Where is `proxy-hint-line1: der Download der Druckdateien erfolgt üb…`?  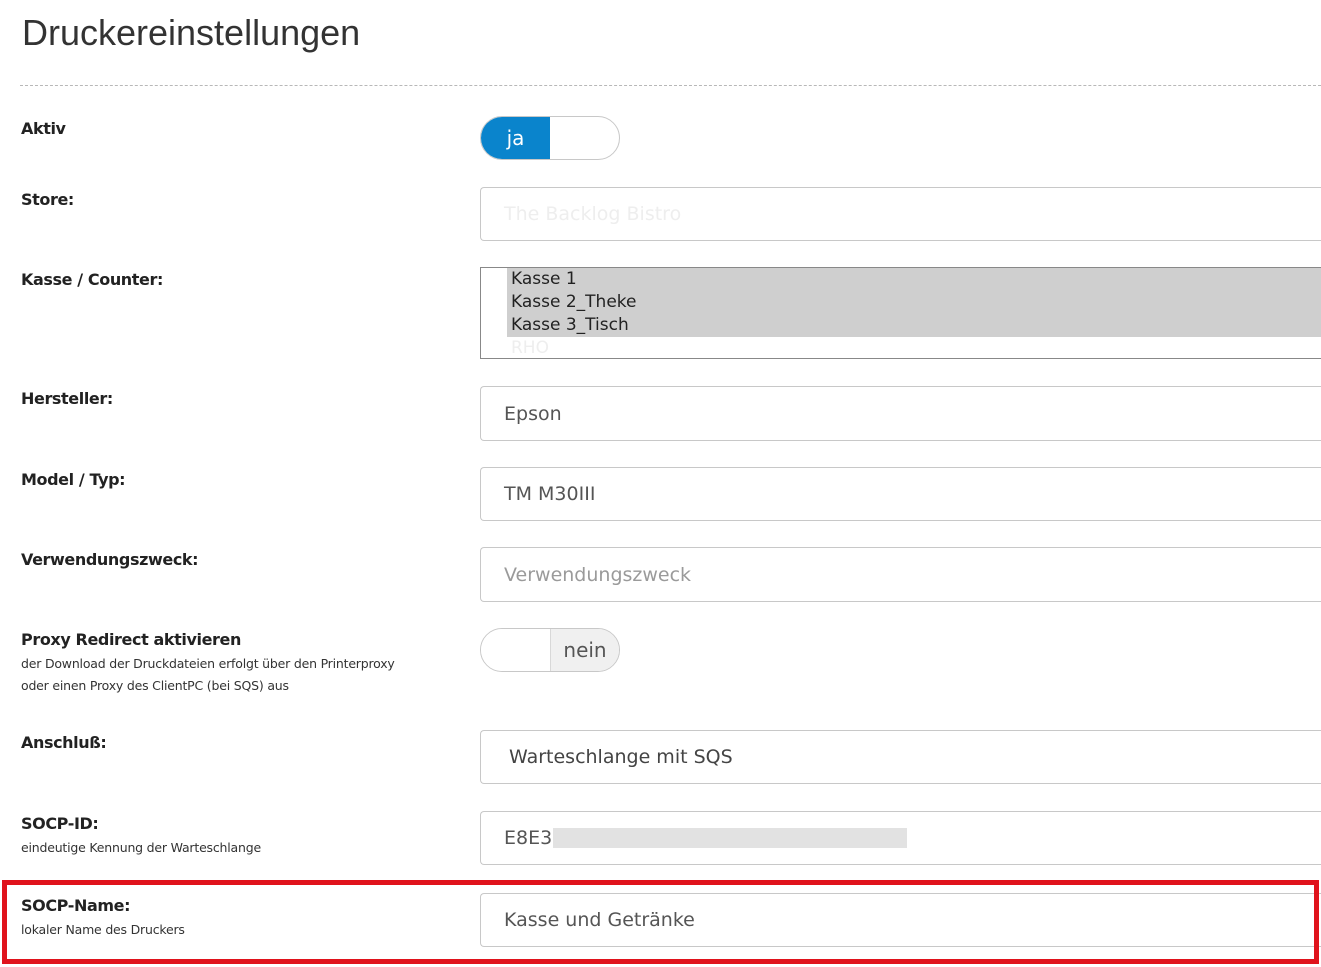 proxy-hint-line1: der Download der Druckdateien erfolgt üb… is located at coordinates (208, 663).